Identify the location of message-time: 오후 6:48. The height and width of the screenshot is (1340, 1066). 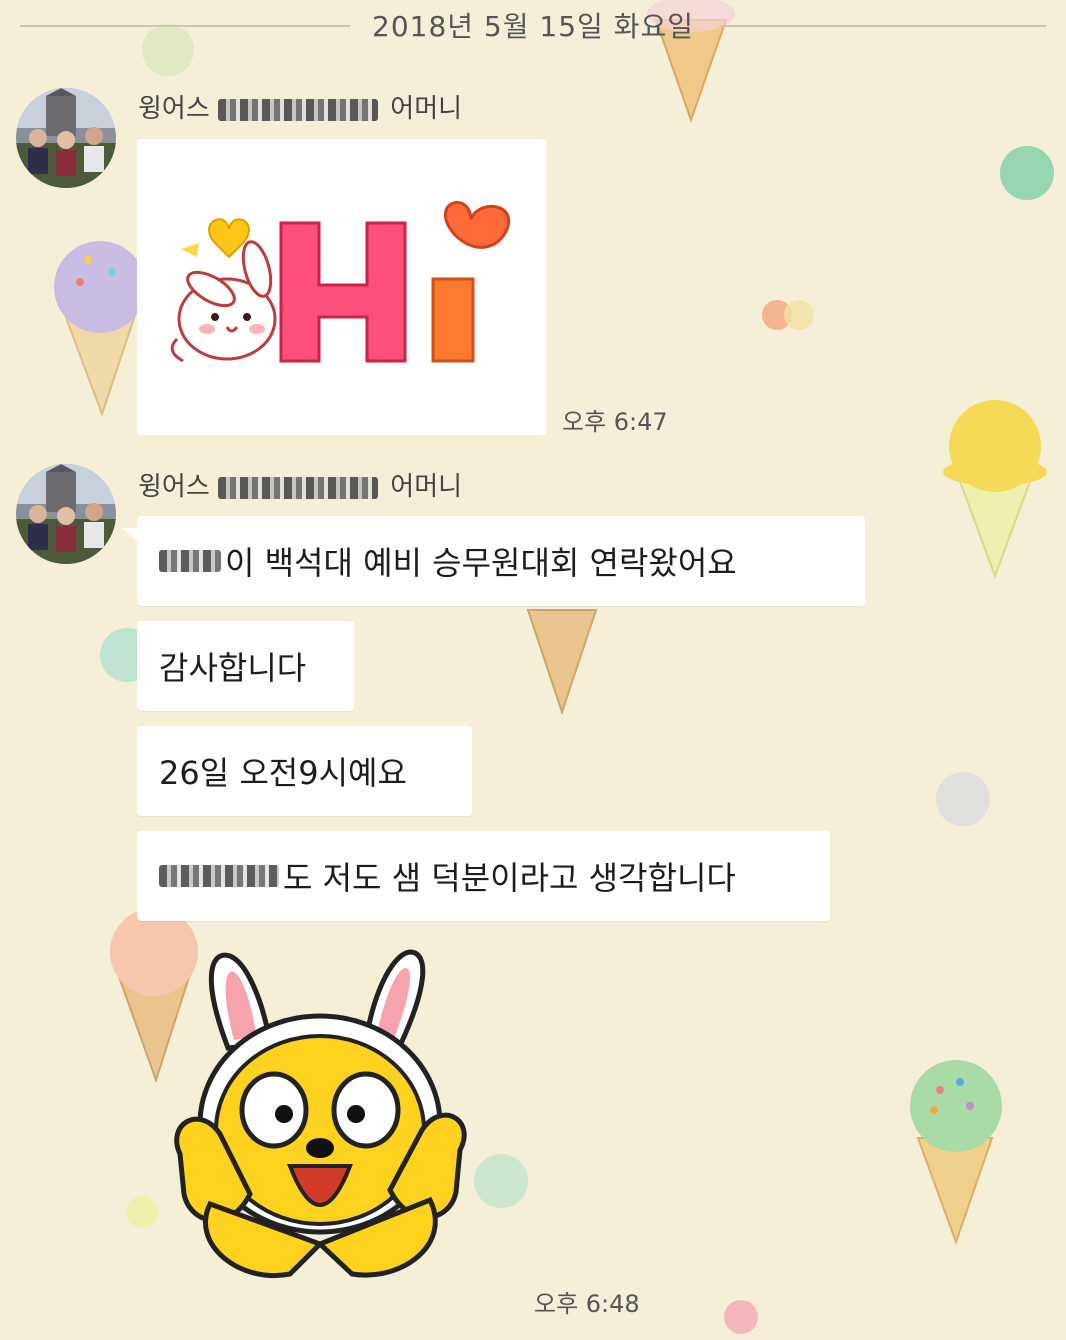
(587, 1304).